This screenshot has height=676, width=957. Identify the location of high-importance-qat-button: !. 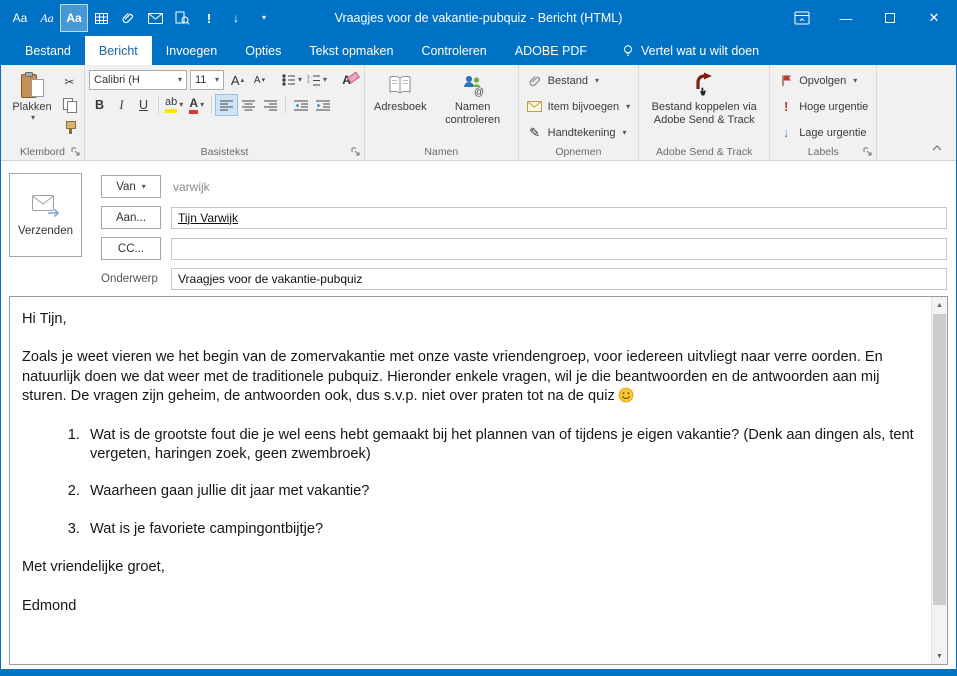
(209, 18).